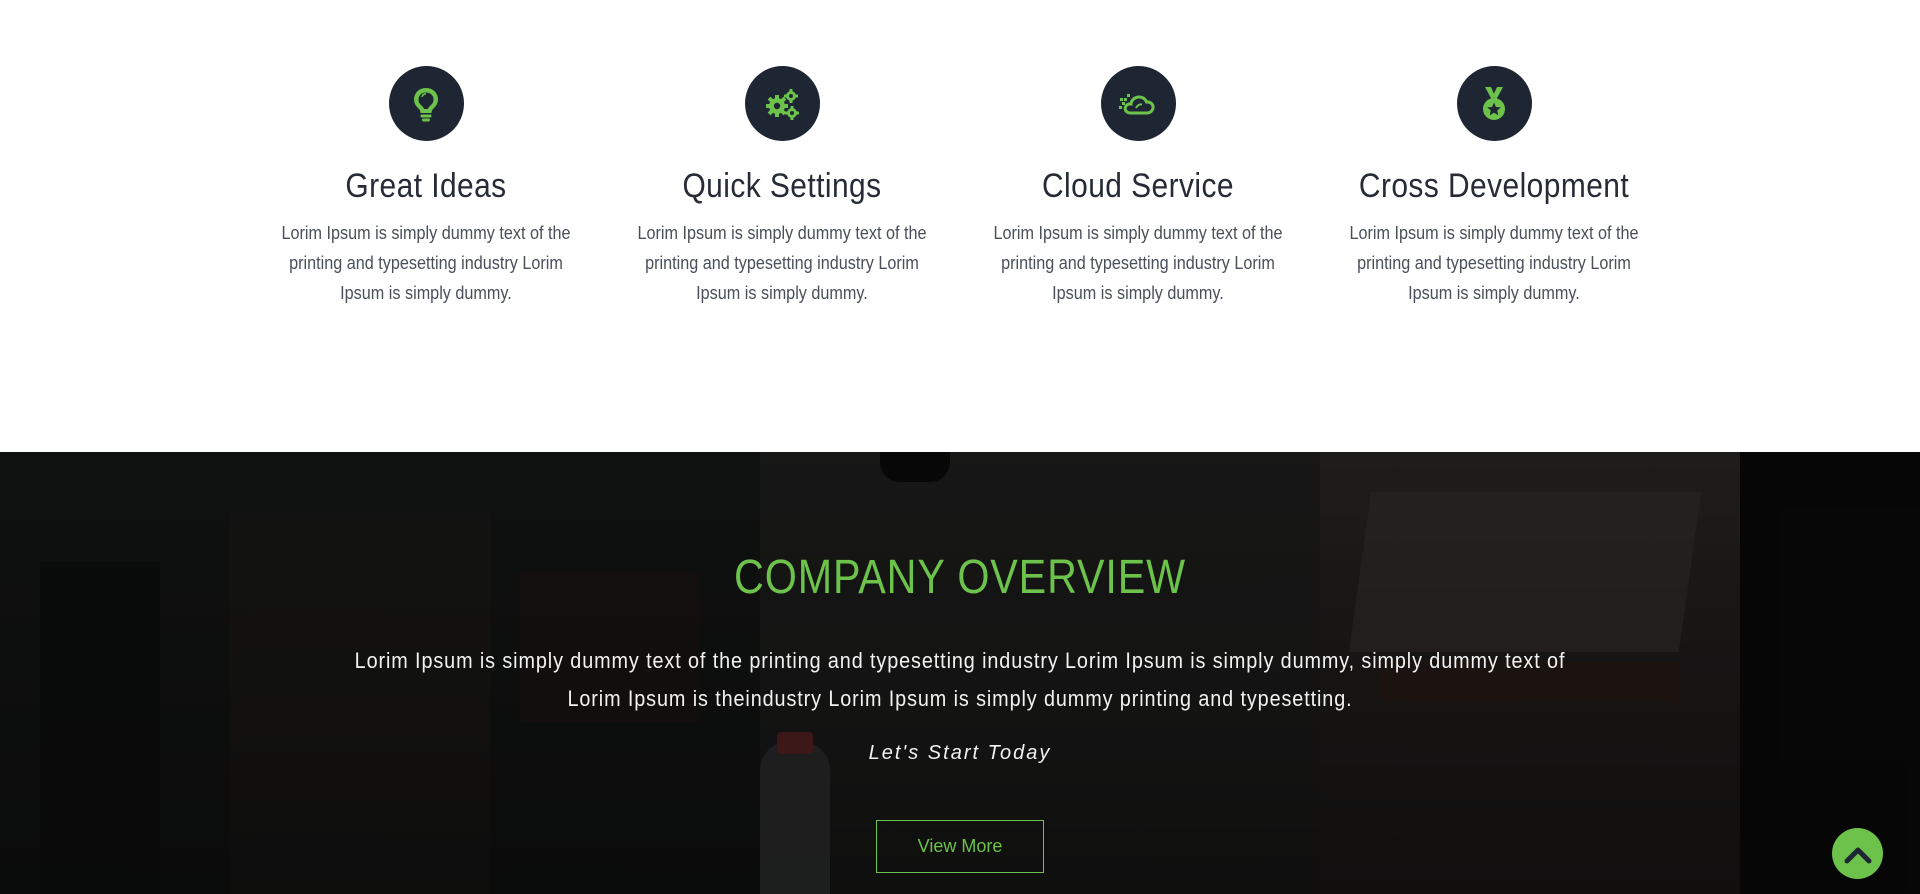 This screenshot has width=1920, height=894. I want to click on chevron-up-icon, so click(1857, 855).